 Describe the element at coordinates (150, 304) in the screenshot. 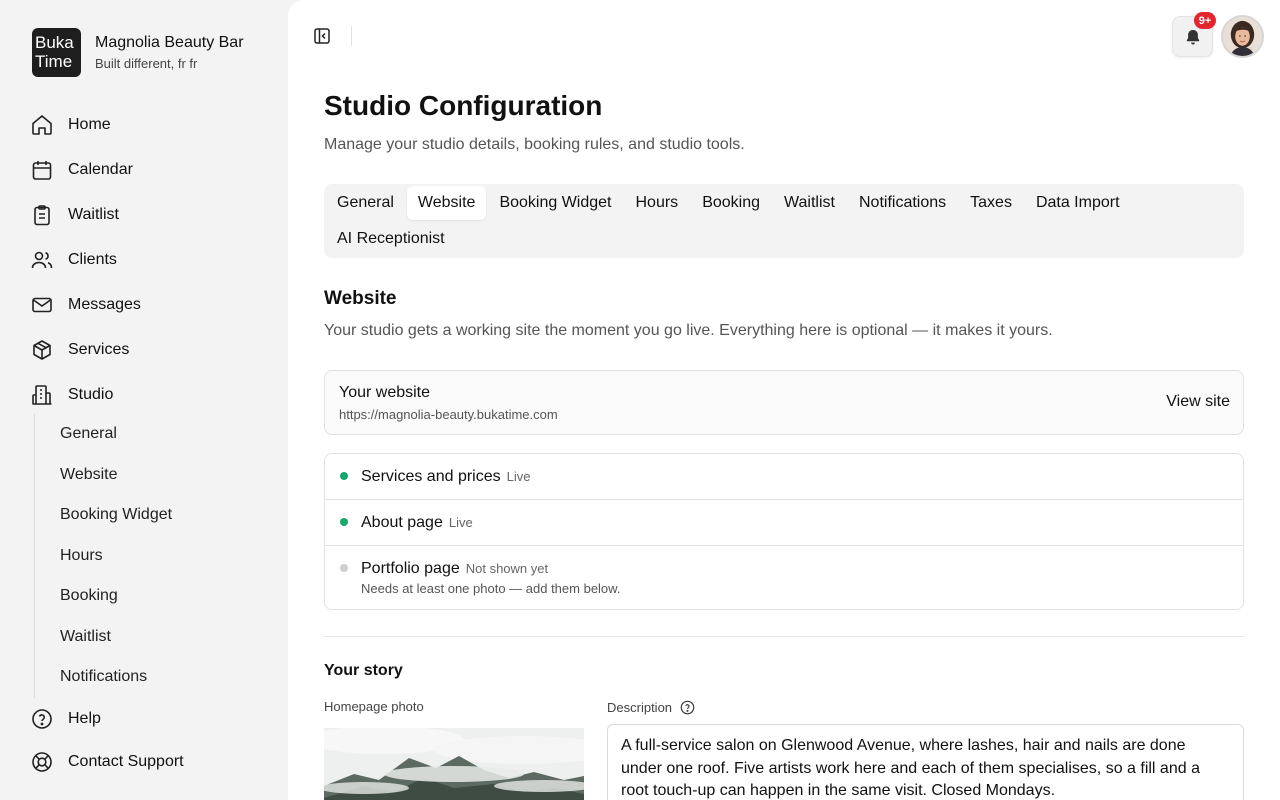

I see `nav-item-messages: Messages` at that location.